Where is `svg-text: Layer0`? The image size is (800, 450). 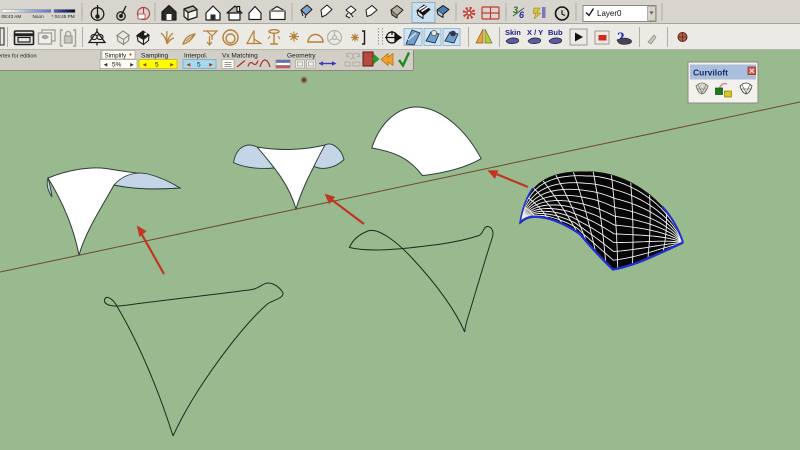
svg-text: Layer0 is located at coordinates (609, 13).